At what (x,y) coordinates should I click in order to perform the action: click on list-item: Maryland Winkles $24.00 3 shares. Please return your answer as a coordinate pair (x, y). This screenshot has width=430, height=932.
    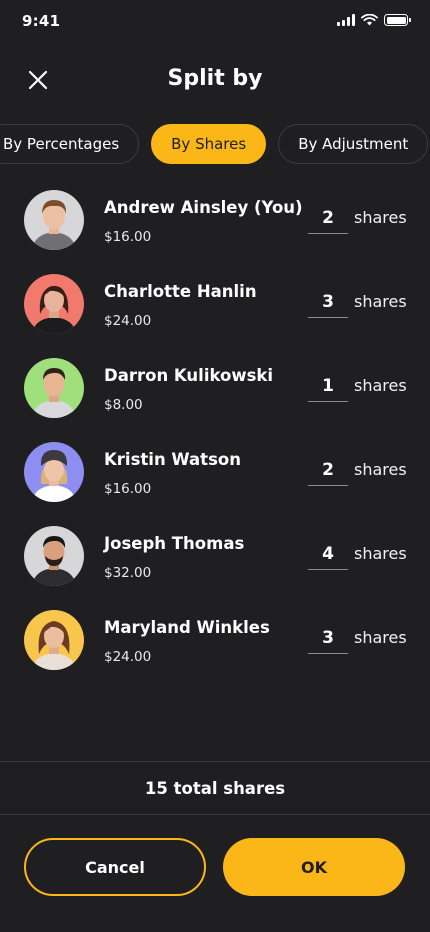
    Looking at the image, I should click on (215, 648).